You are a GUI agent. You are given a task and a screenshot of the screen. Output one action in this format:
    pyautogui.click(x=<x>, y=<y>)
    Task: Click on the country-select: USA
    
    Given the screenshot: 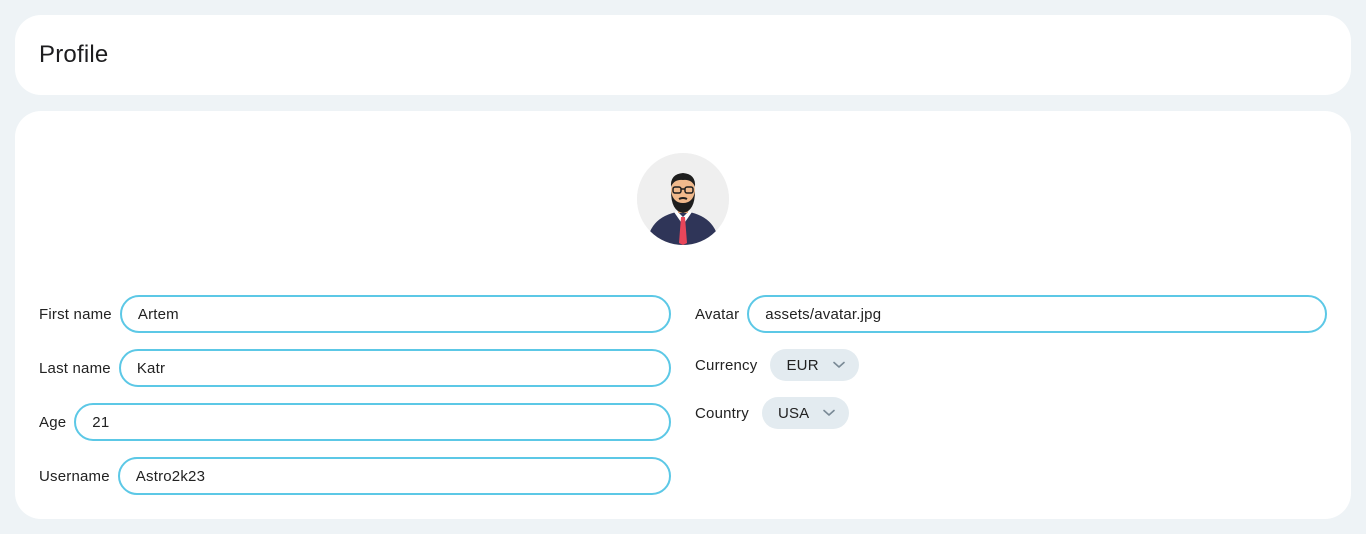 What is the action you would take?
    pyautogui.click(x=805, y=413)
    